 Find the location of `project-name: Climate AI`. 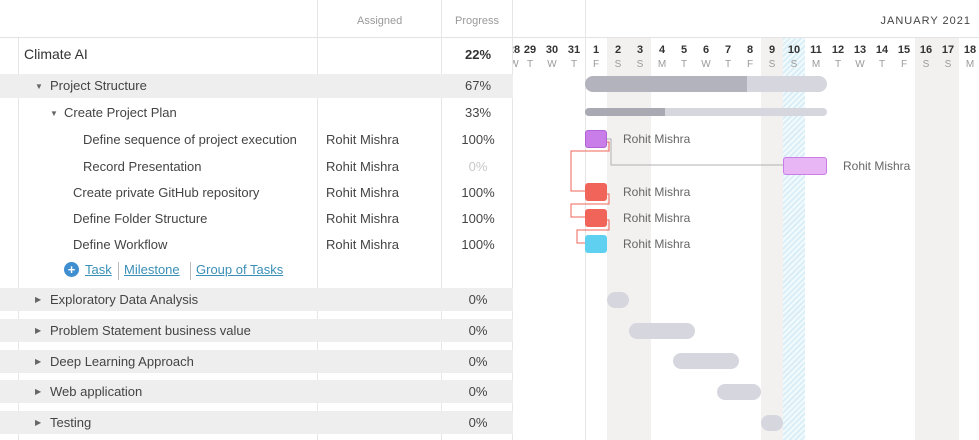

project-name: Climate AI is located at coordinates (56, 54).